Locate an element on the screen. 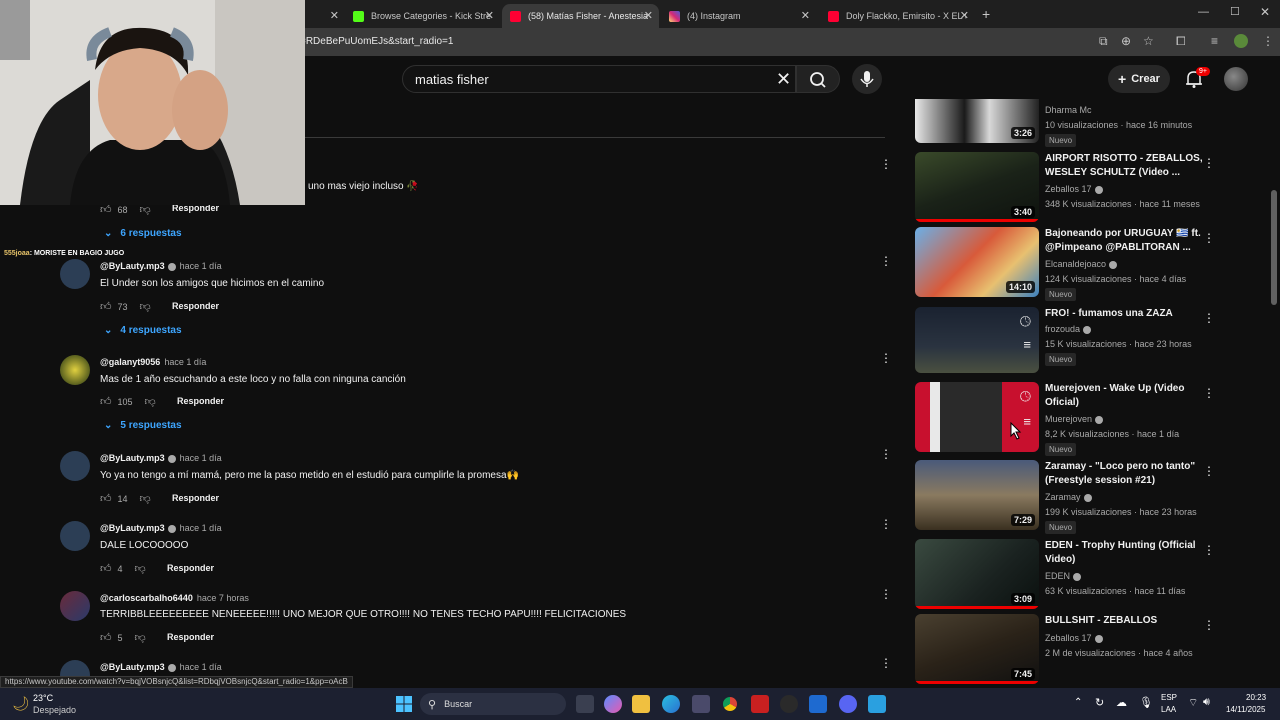 Image resolution: width=1280 pixels, height=720 pixels. tab-youtube-2: Doly Flackko, Emirsito - X EL SU ✕ is located at coordinates (897, 16).